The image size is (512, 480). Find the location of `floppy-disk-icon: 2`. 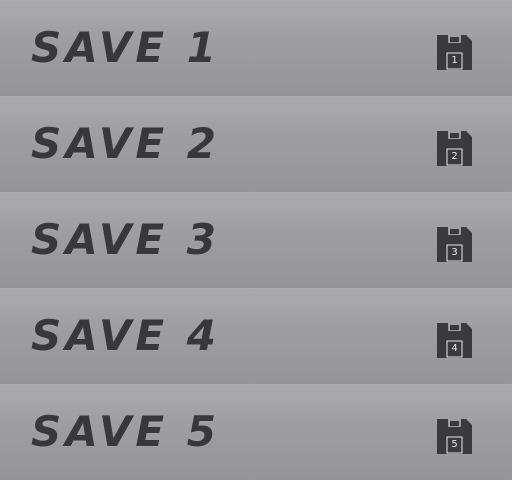

floppy-disk-icon: 2 is located at coordinates (454, 148).